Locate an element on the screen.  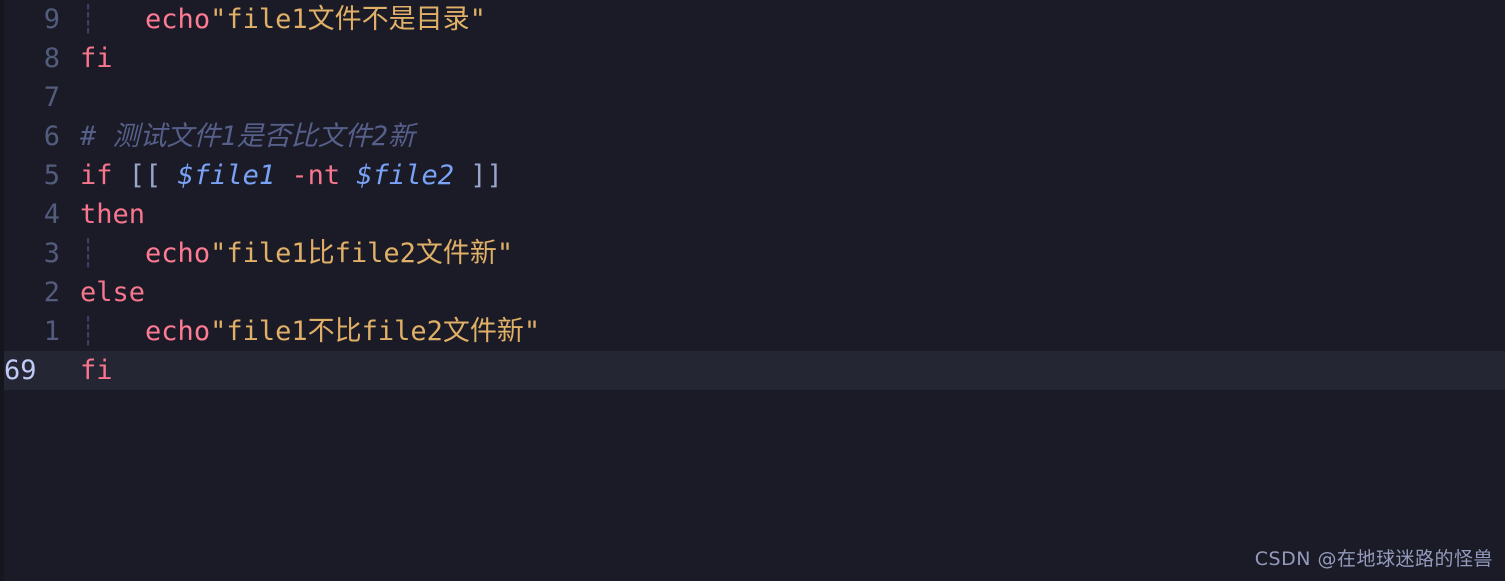
code-line-content: ┊ echo"file1比file2文件新" is located at coordinates (785, 253).